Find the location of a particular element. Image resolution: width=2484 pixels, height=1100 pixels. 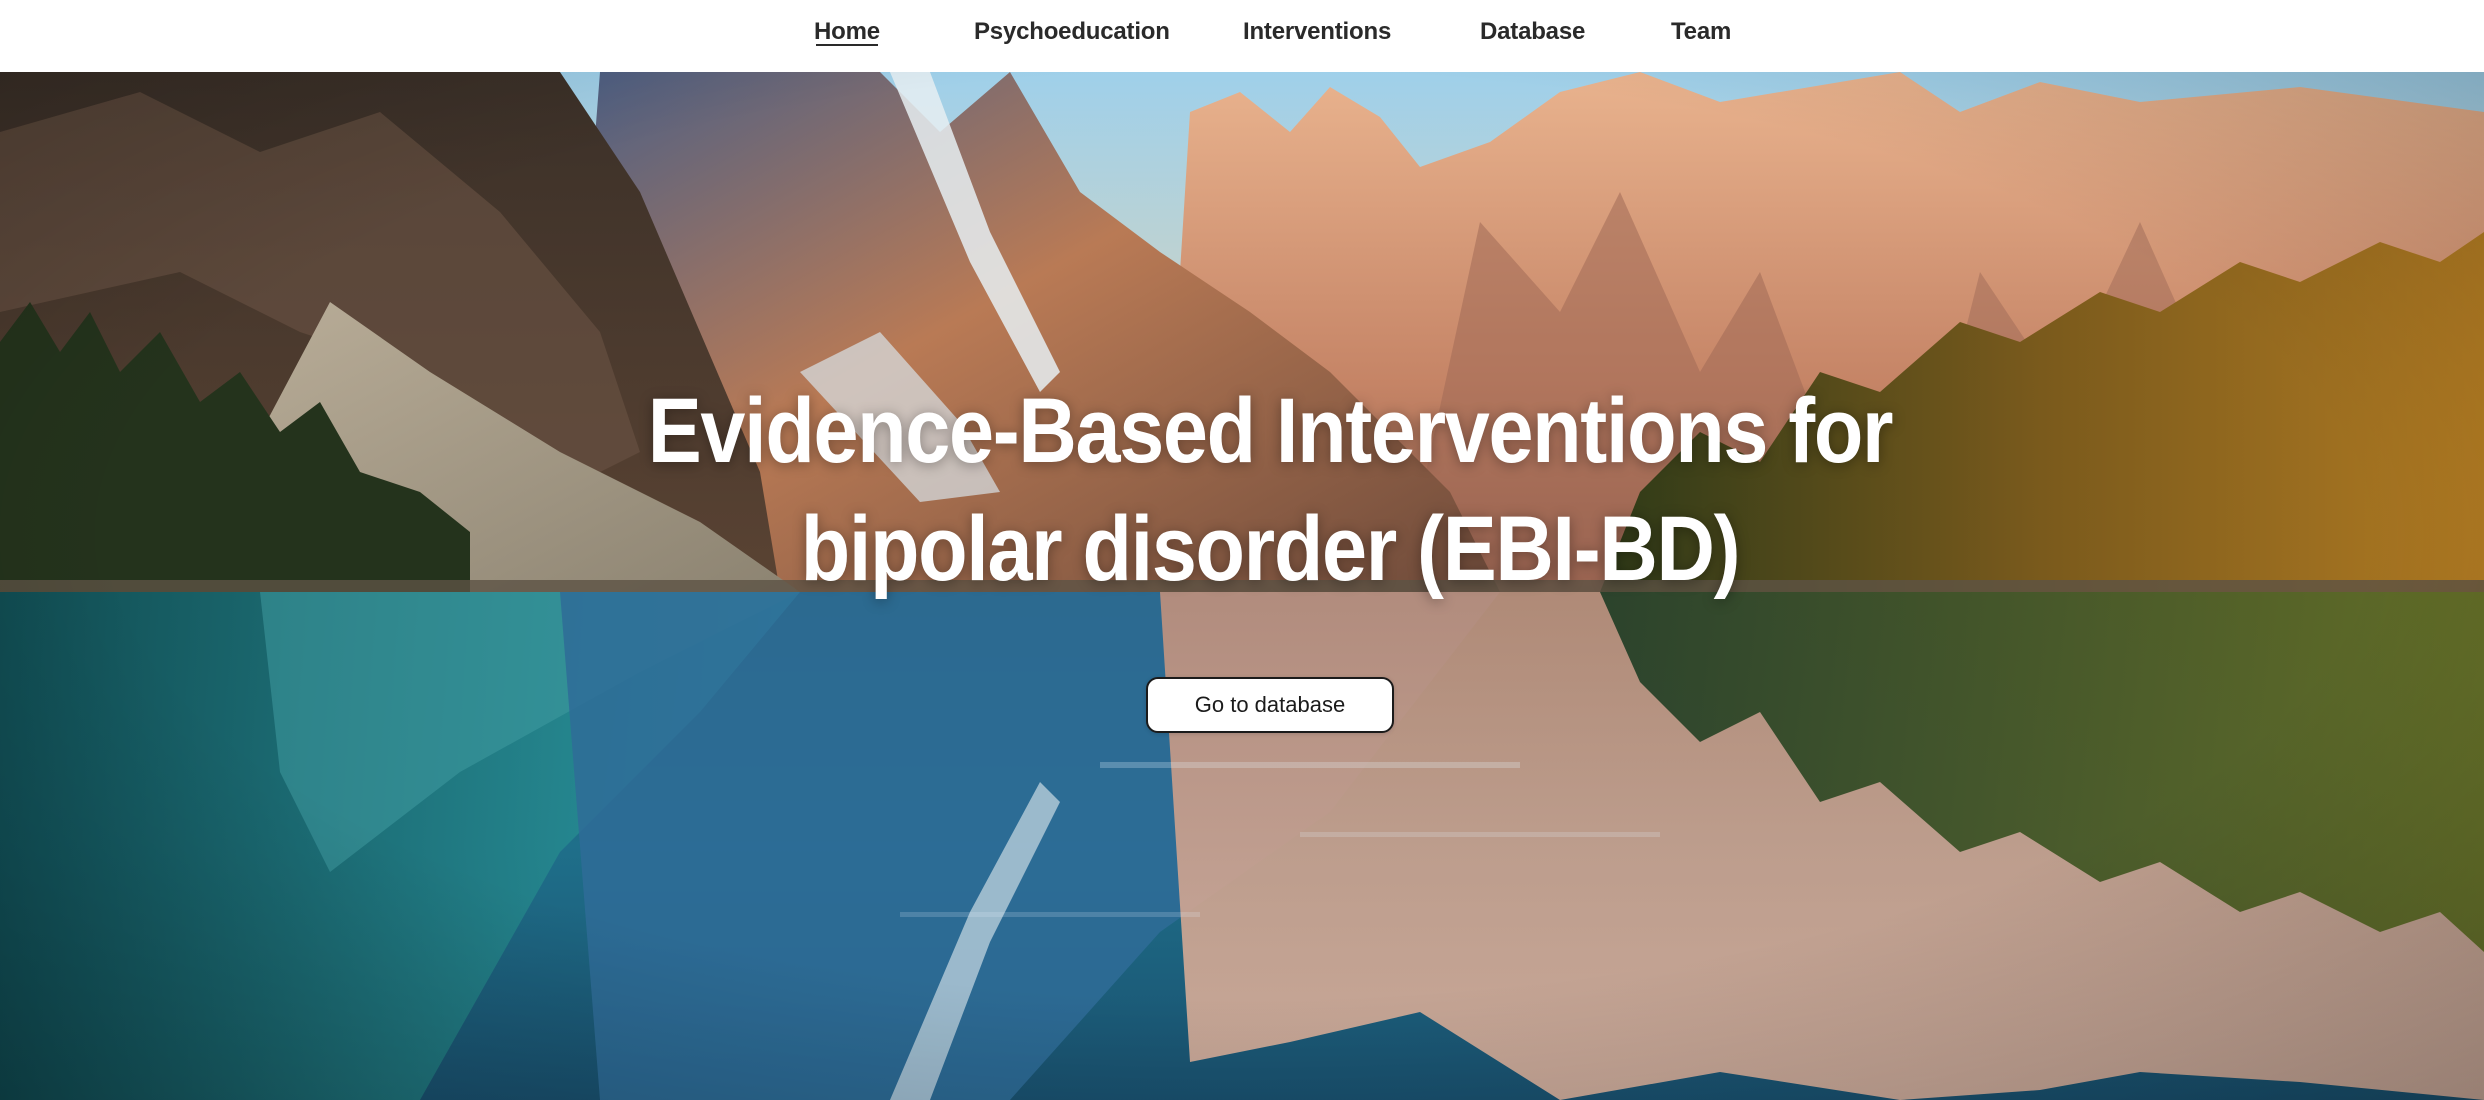

nav-team-link: Team is located at coordinates (1701, 33).